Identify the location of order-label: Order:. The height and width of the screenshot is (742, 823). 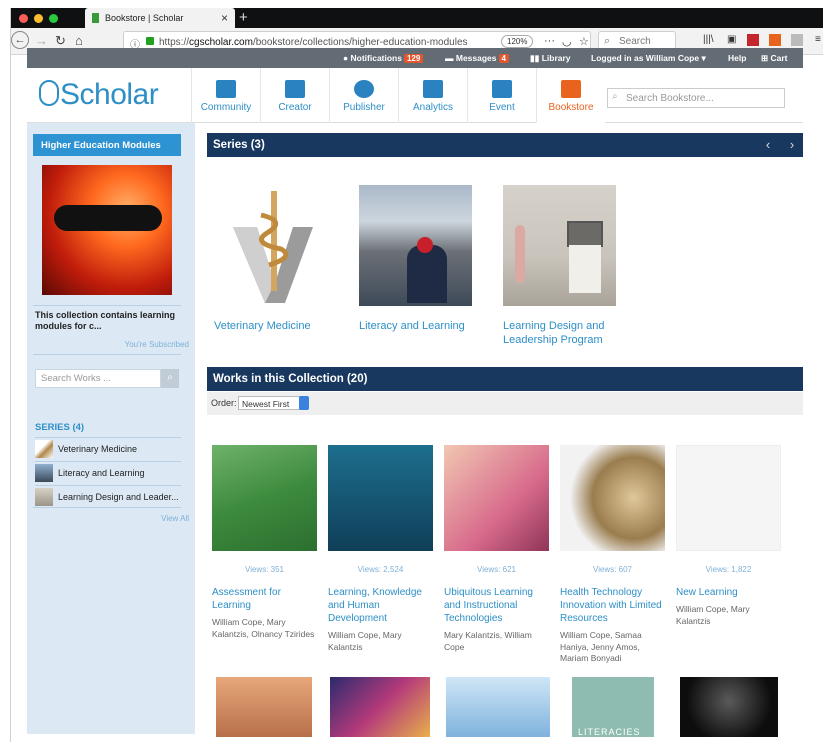
(224, 403).